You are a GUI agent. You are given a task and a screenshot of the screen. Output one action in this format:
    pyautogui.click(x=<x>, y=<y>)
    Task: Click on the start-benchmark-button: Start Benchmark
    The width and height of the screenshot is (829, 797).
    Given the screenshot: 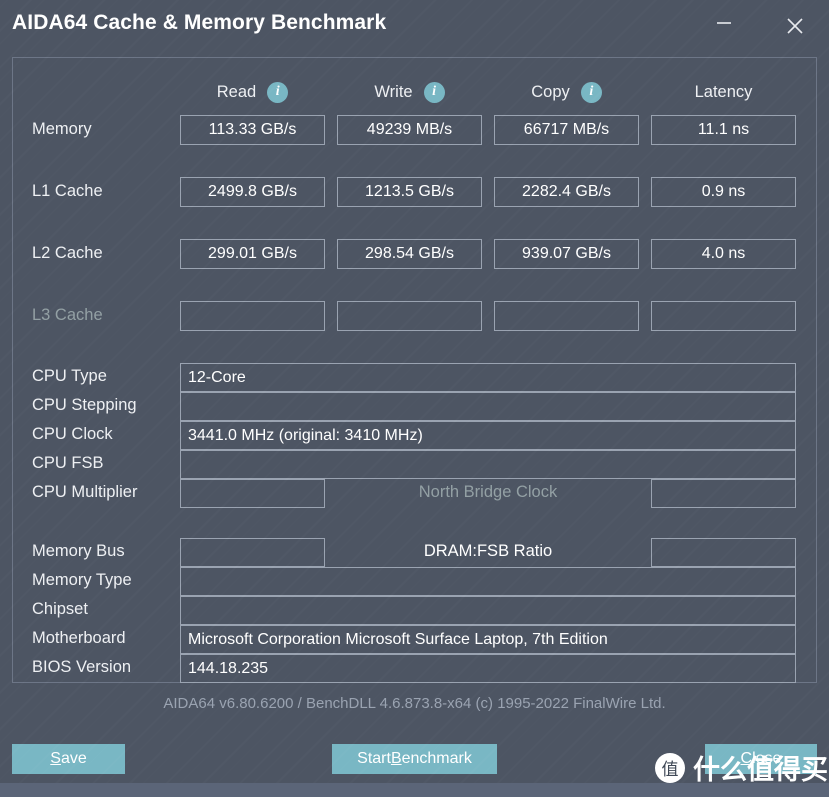 What is the action you would take?
    pyautogui.click(x=414, y=759)
    